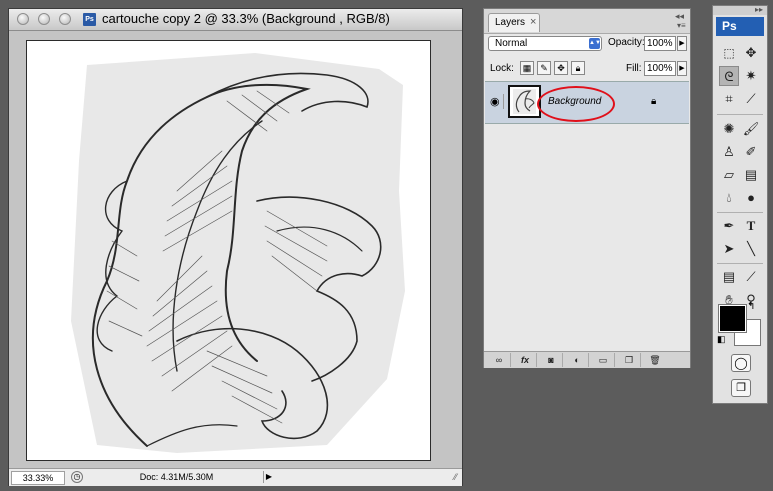 The image size is (773, 491). Describe the element at coordinates (740, 10) in the screenshot. I see `tools-panel-header: ▸▸` at that location.